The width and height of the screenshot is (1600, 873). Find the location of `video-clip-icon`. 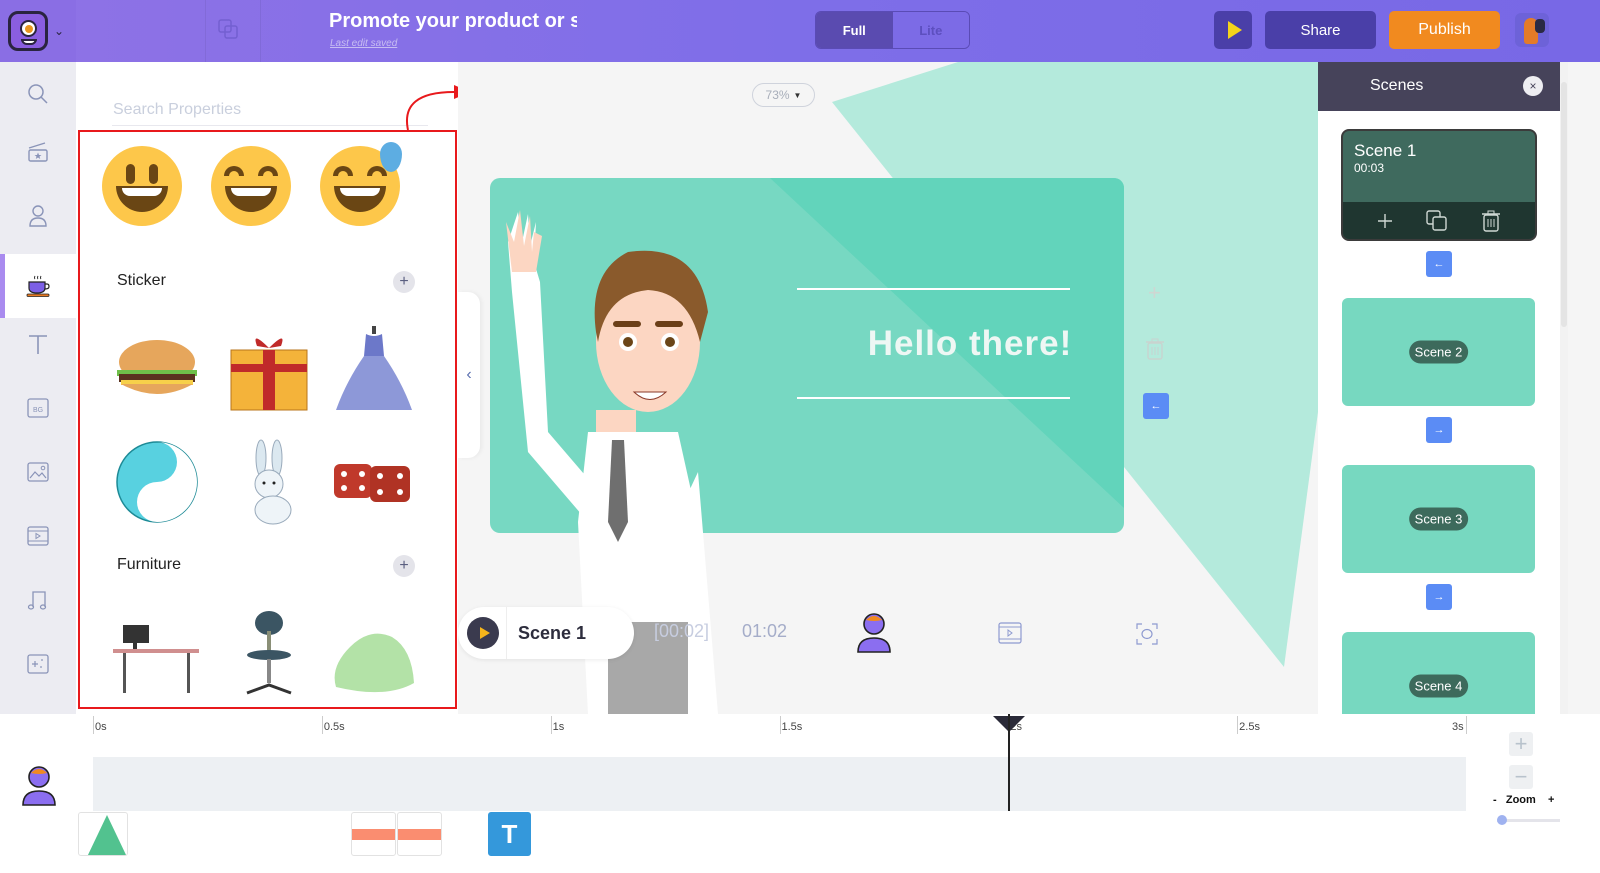

video-clip-icon is located at coordinates (1010, 633).